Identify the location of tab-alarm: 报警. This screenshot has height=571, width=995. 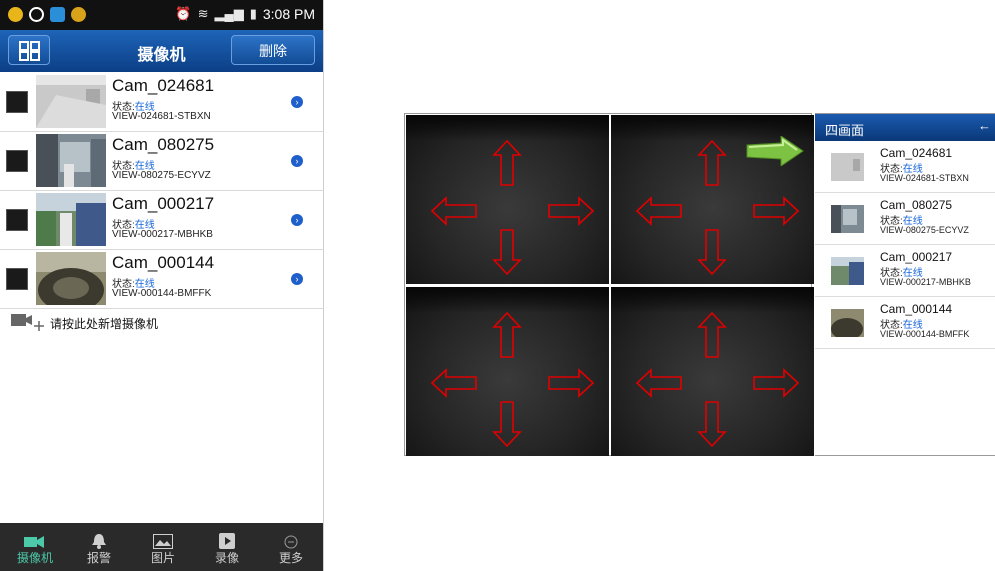
(99, 547).